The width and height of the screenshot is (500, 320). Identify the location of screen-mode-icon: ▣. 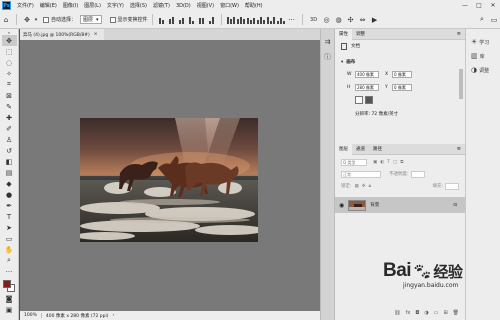
(9, 309).